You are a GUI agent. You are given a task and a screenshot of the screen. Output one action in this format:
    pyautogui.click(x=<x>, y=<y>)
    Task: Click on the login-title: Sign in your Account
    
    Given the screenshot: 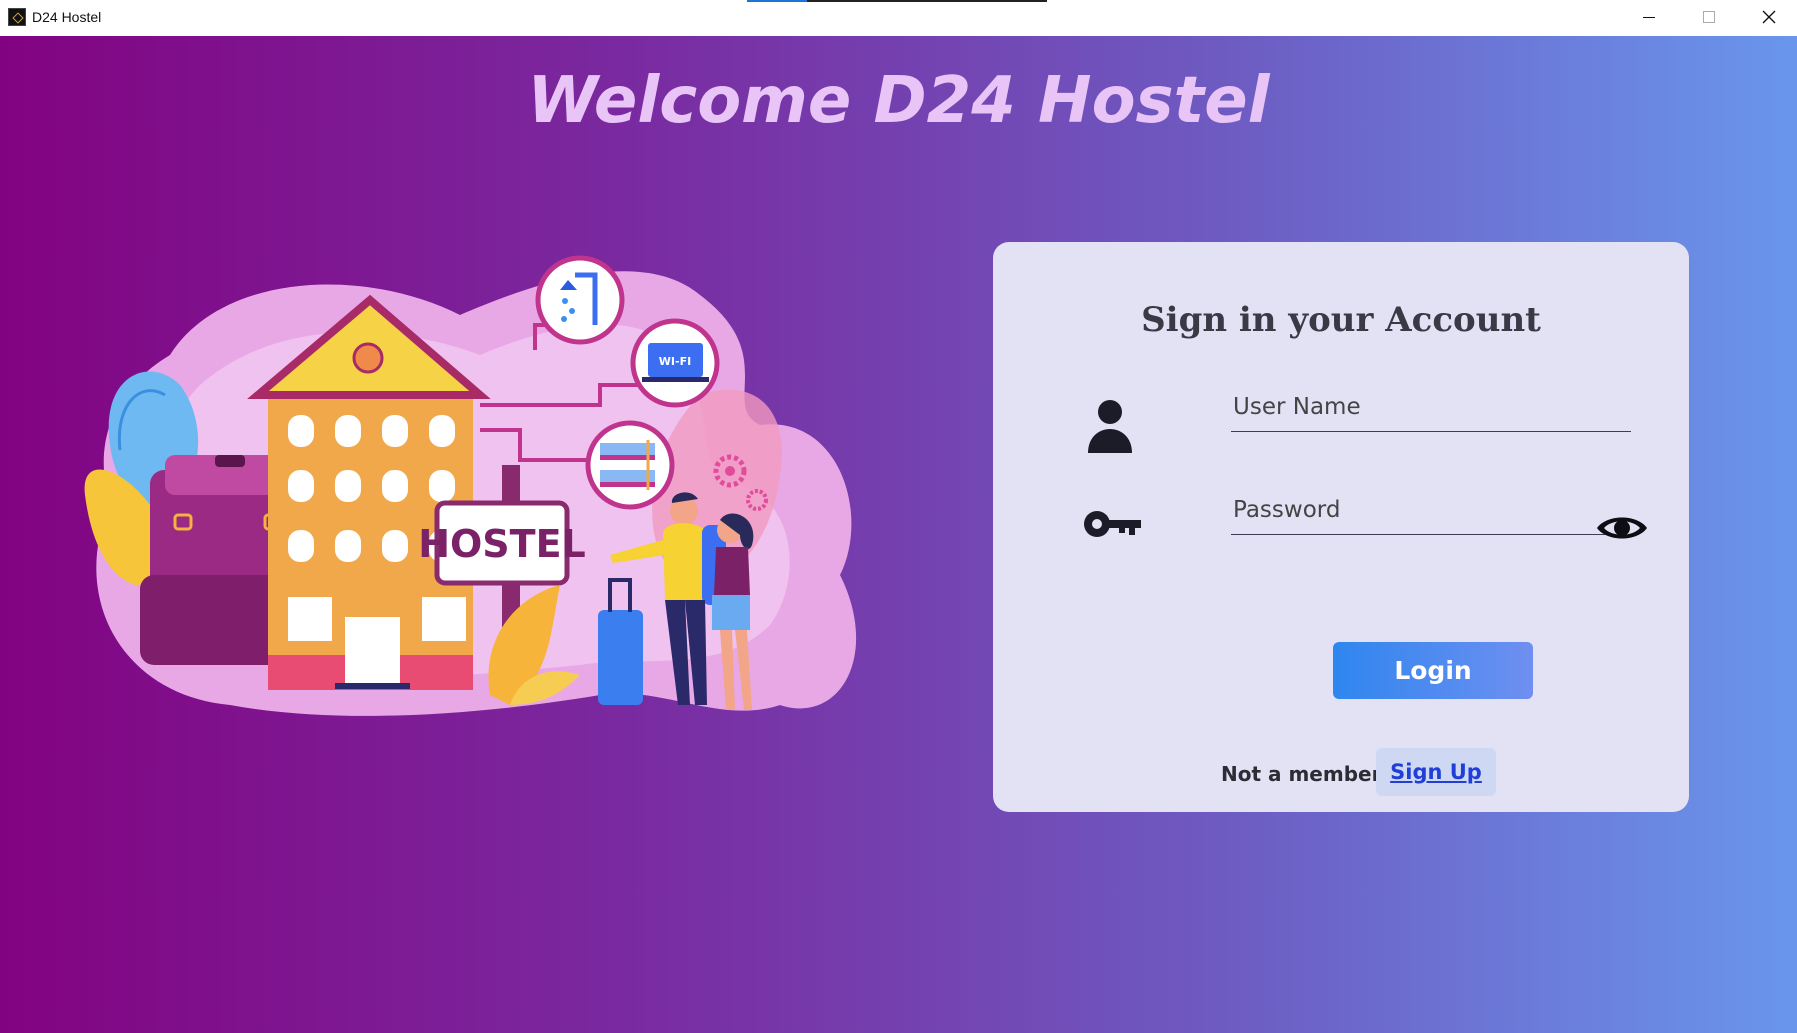 What is the action you would take?
    pyautogui.click(x=1341, y=320)
    